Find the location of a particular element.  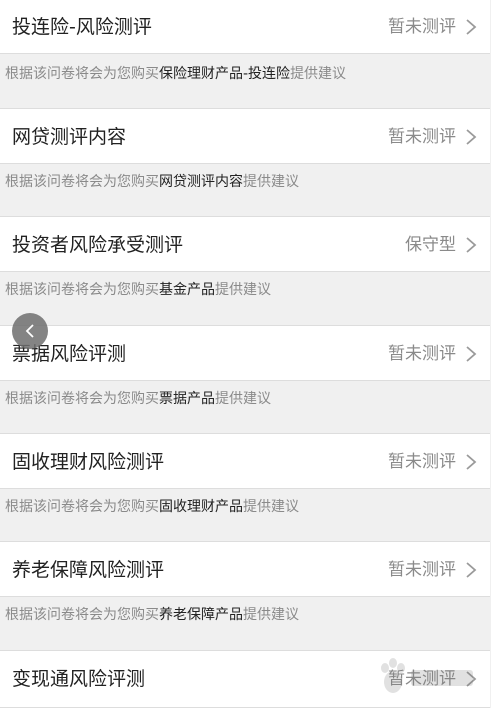

assessment-note: 根据该问卷将会为您购买基金产品提供建议 is located at coordinates (138, 289).